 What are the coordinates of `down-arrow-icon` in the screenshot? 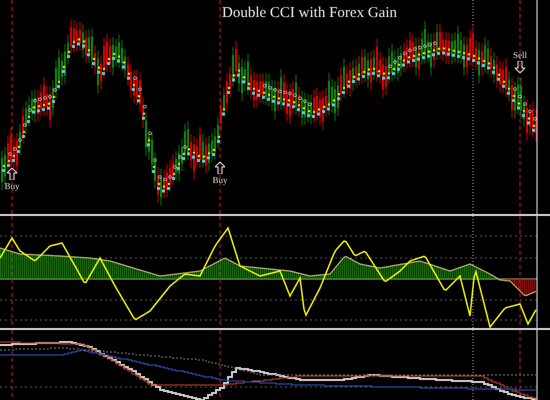 It's located at (520, 67).